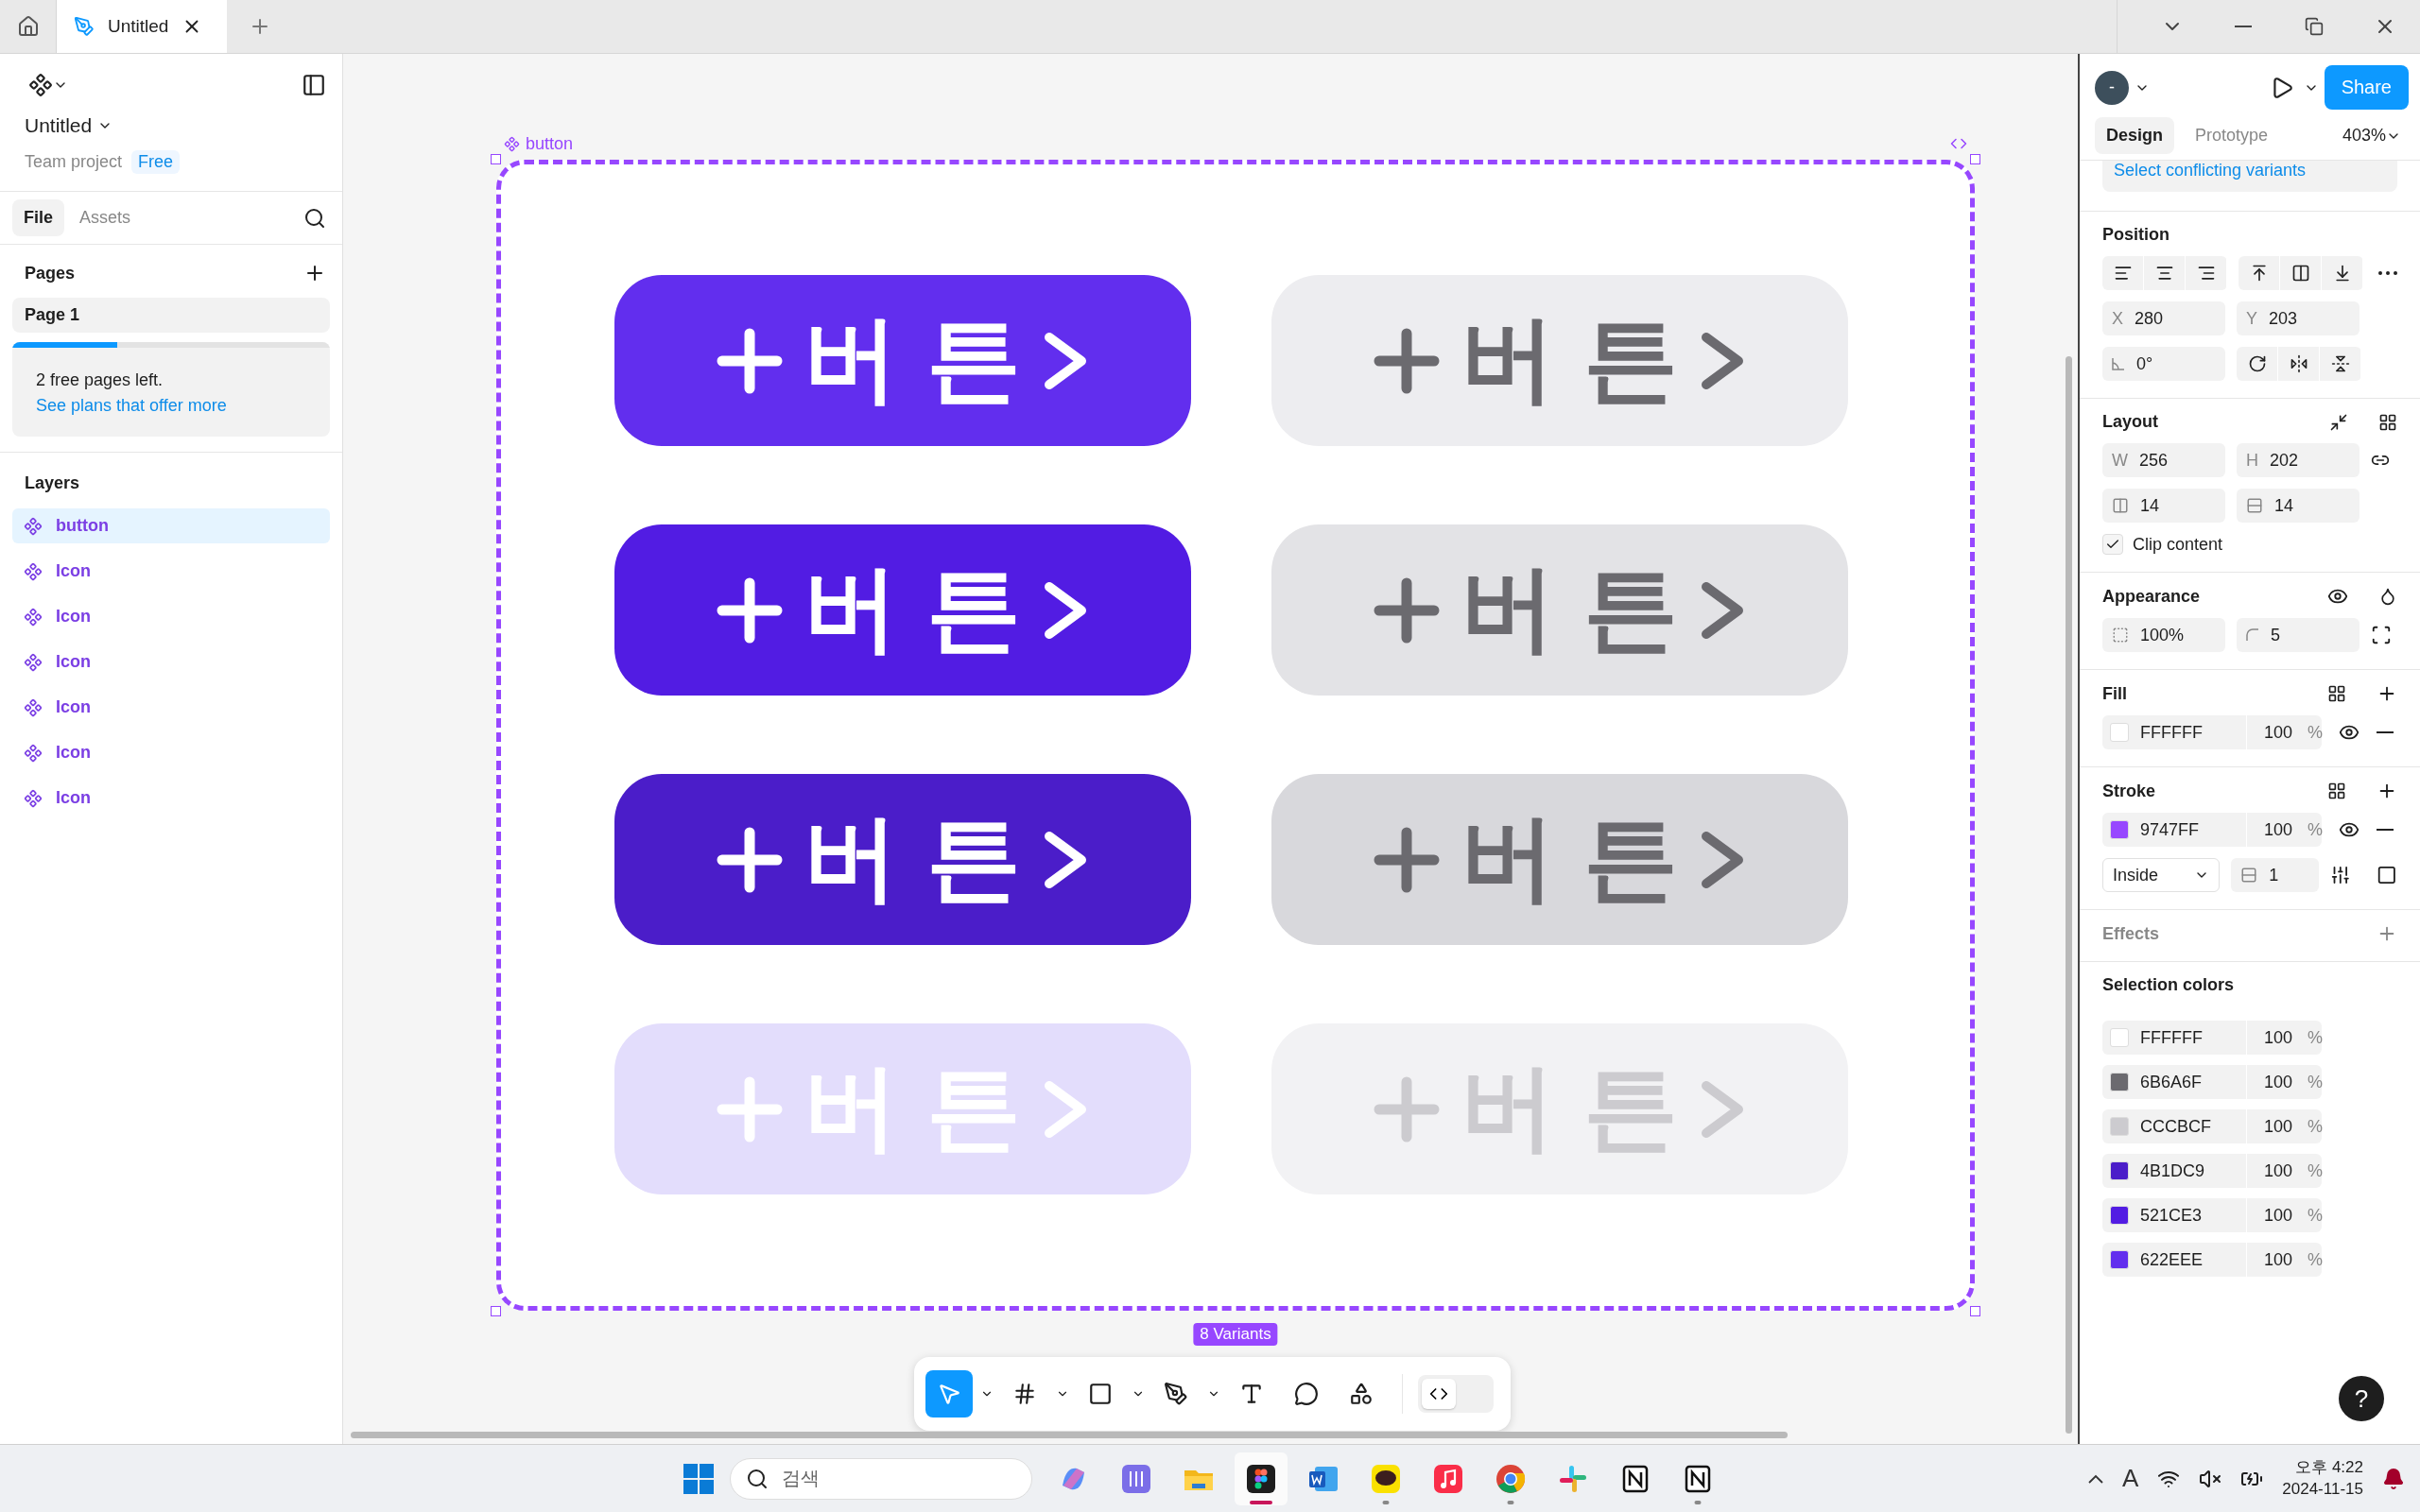 The width and height of the screenshot is (2420, 1512). Describe the element at coordinates (2298, 460) in the screenshot. I see `height-field: H 202` at that location.